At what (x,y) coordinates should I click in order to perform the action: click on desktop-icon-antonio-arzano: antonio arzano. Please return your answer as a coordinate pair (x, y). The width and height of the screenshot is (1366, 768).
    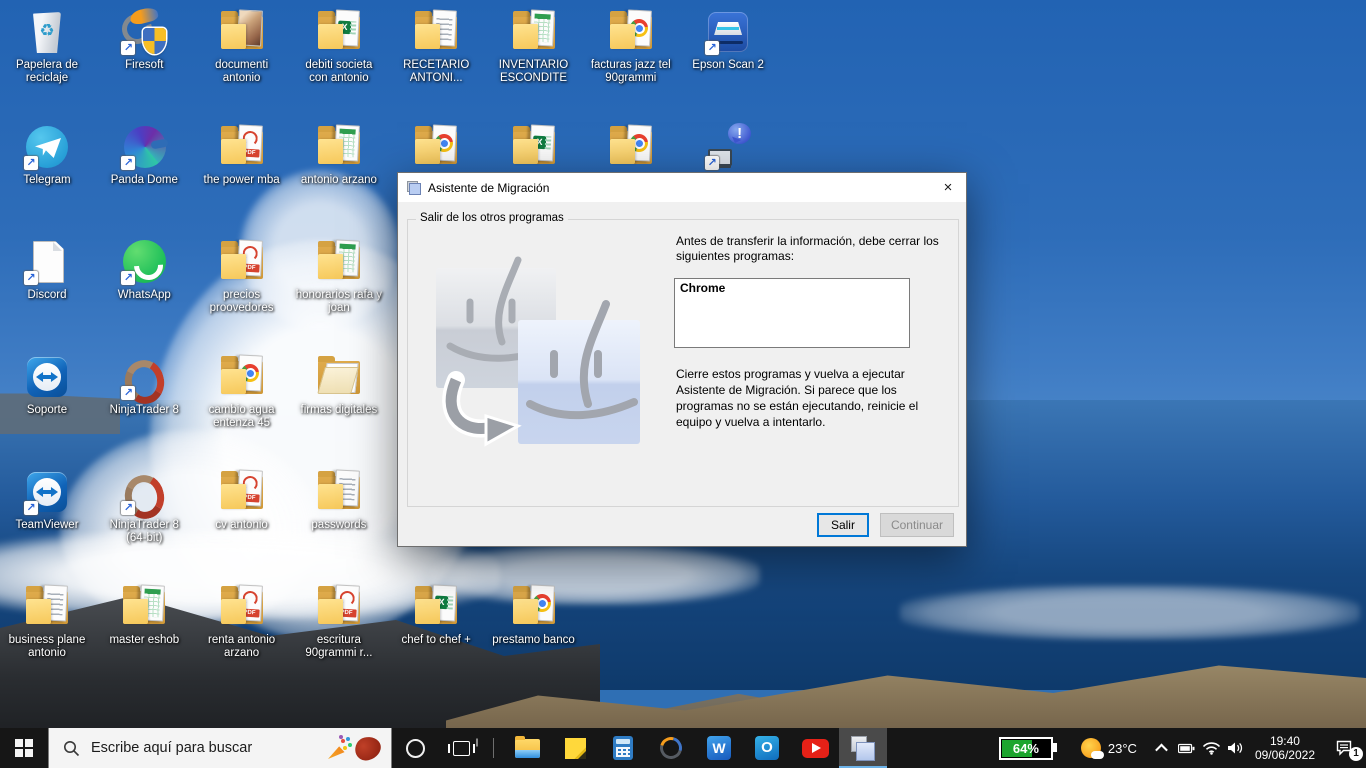
    Looking at the image, I should click on (339, 155).